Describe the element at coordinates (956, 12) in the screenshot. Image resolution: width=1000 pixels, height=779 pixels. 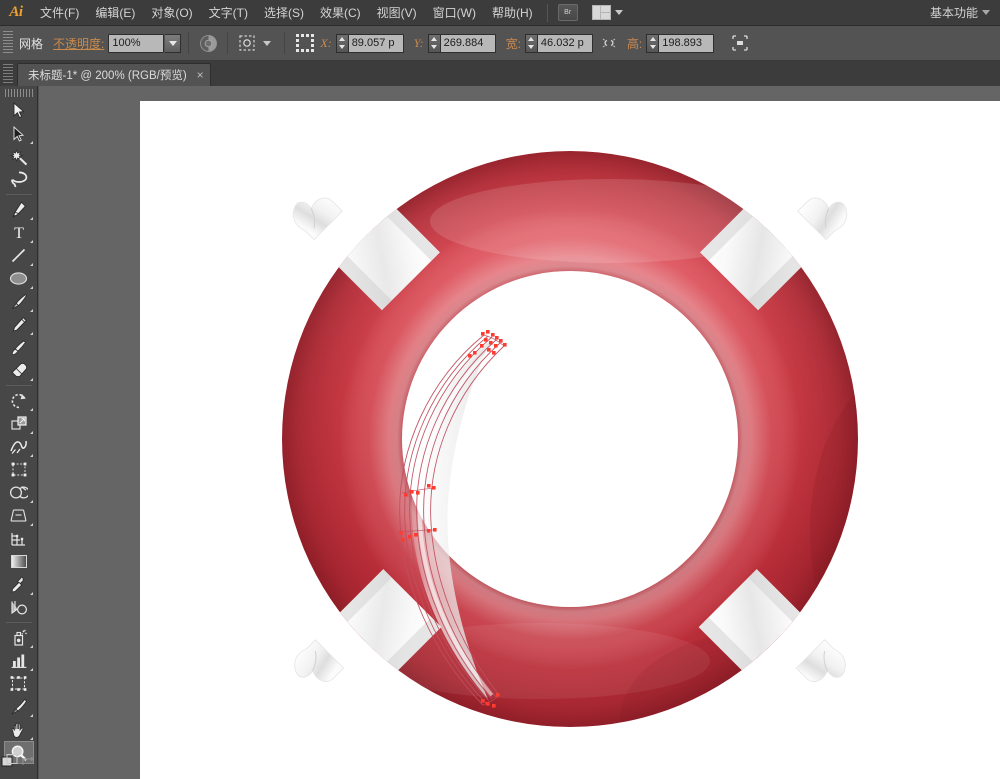
I see `workspace-switcher-label: 基本功能` at that location.